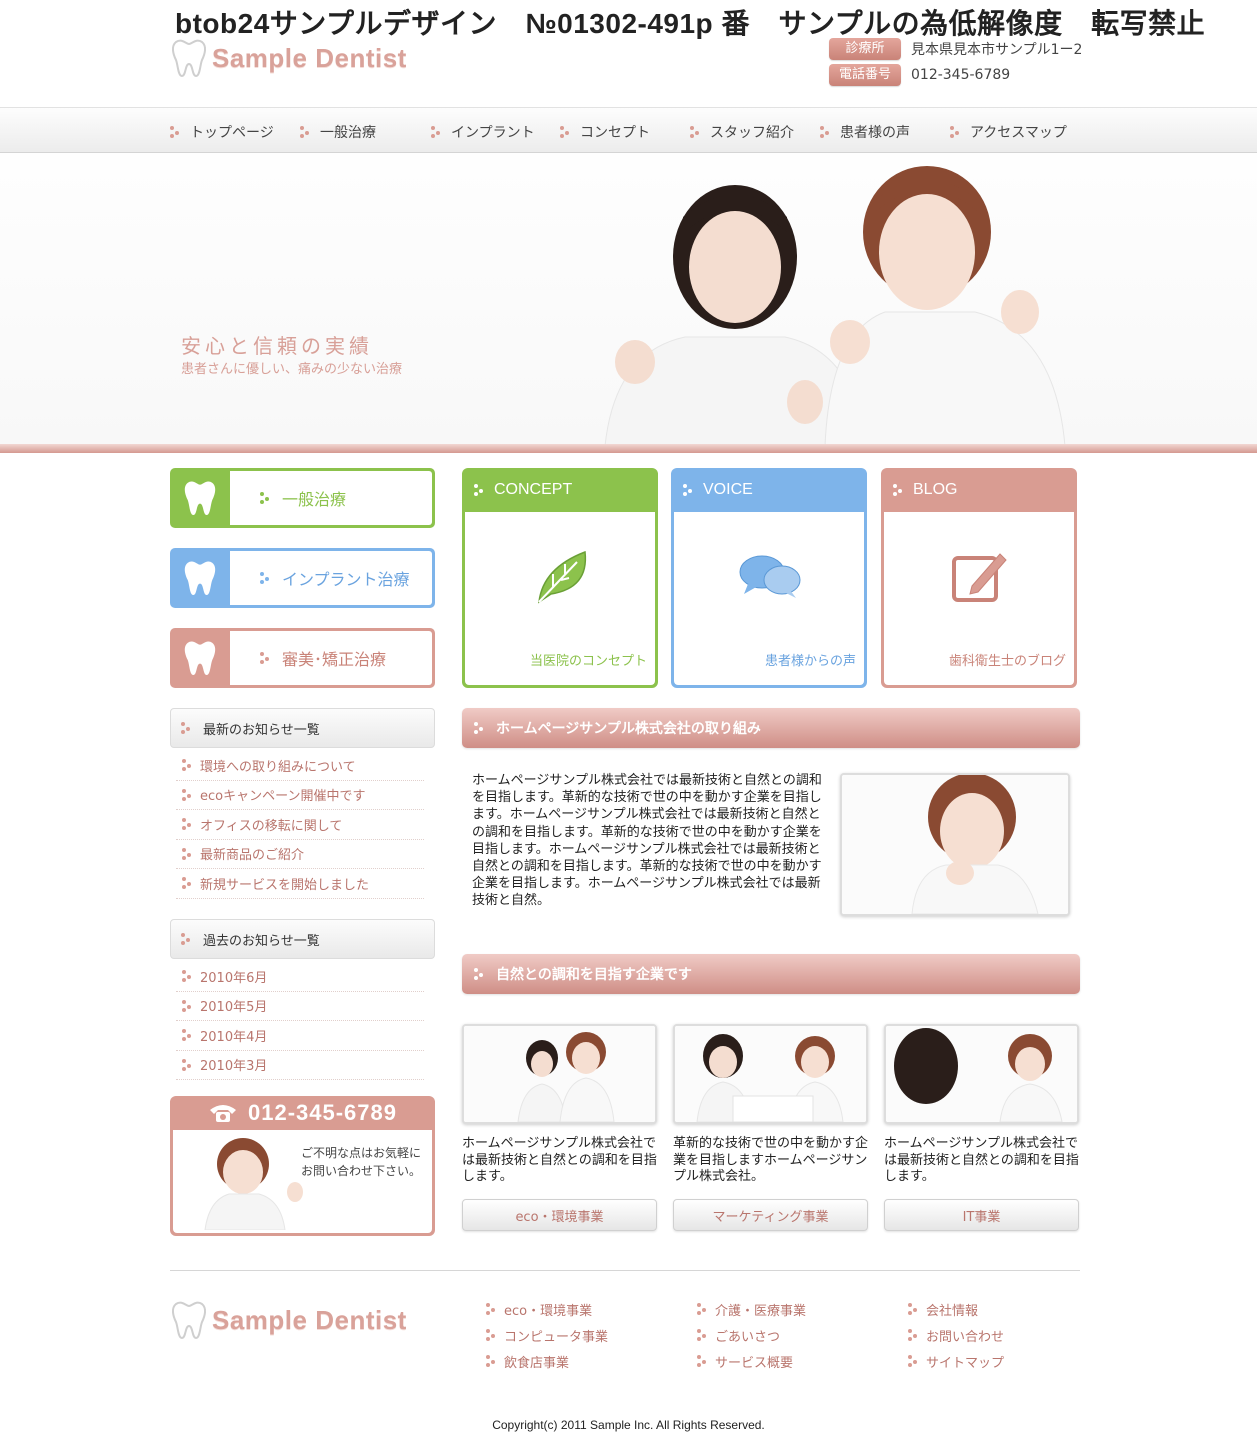 Image resolution: width=1257 pixels, height=1439 pixels. What do you see at coordinates (981, 1160) in the screenshot?
I see `service-text-it: ホームページサンプル株式会社では最新技術と自然との調和を目指します。` at bounding box center [981, 1160].